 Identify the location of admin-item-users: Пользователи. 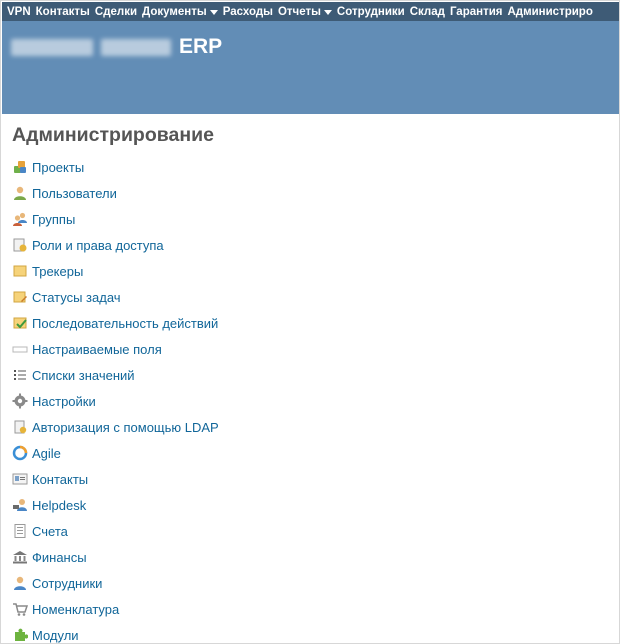
(115, 193).